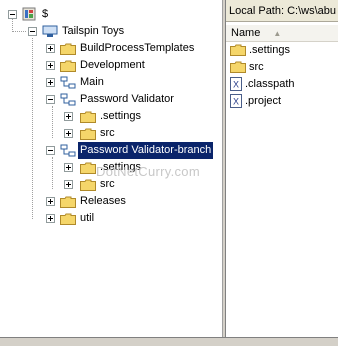 This screenshot has width=338, height=346. I want to click on tree-node-folder: Development, so click(111, 65).